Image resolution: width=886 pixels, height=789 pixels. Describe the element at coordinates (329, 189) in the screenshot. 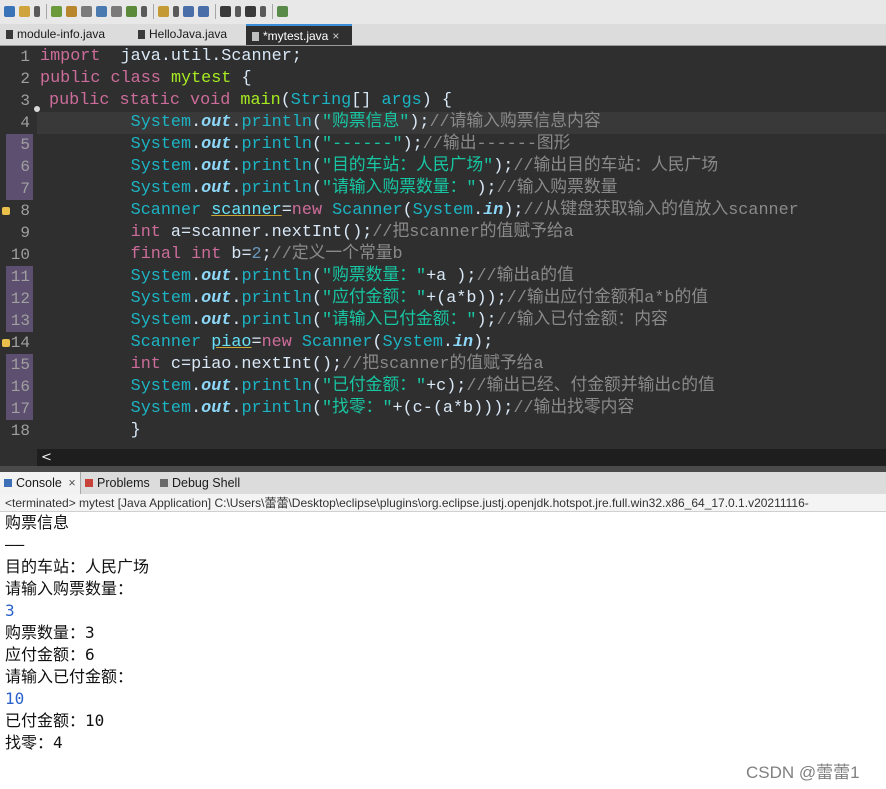

I see `code-line: System.out.println("请输入购票数量：");//输入购票数量` at that location.